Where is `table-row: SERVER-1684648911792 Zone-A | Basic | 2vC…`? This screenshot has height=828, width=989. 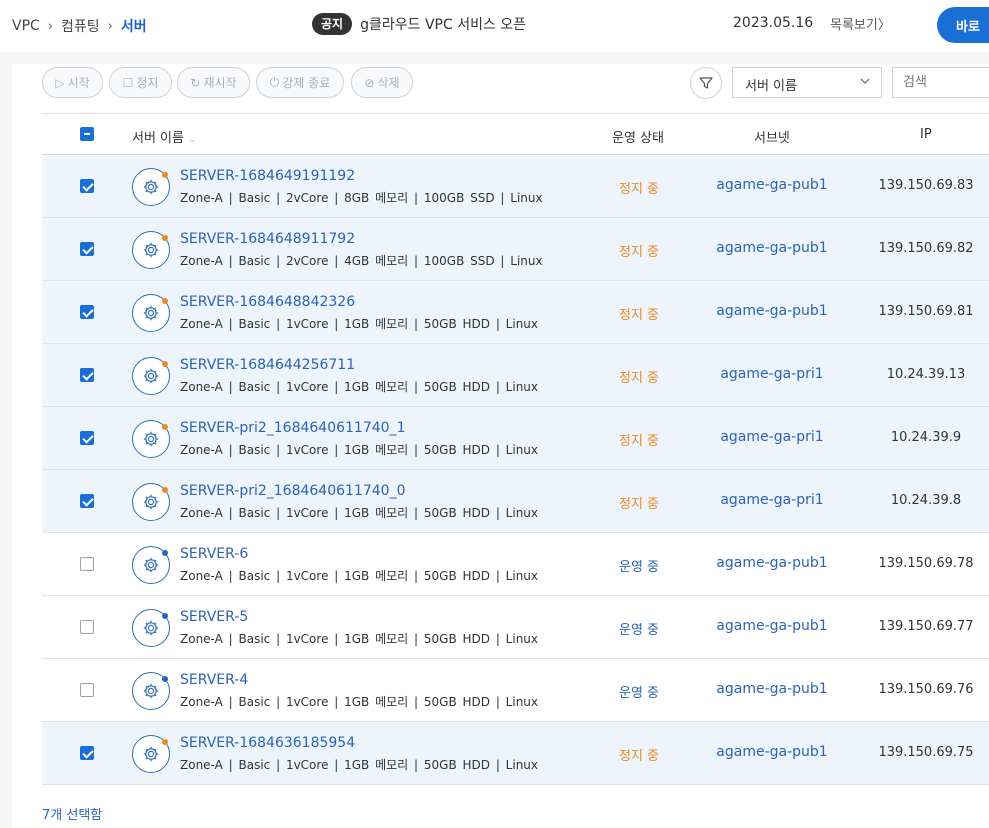
table-row: SERVER-1684648911792 Zone-A | Basic | 2vC… is located at coordinates (515, 249).